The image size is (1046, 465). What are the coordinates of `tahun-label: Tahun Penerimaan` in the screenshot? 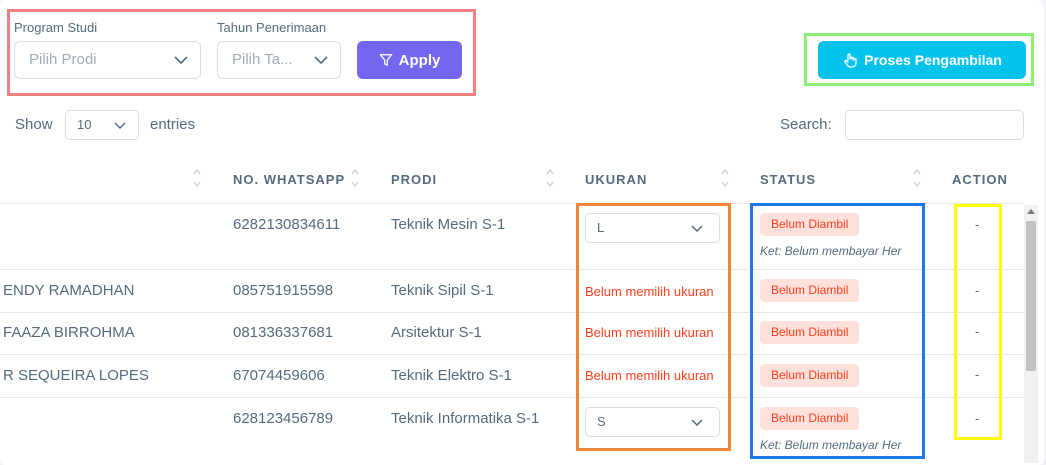 It's located at (272, 27).